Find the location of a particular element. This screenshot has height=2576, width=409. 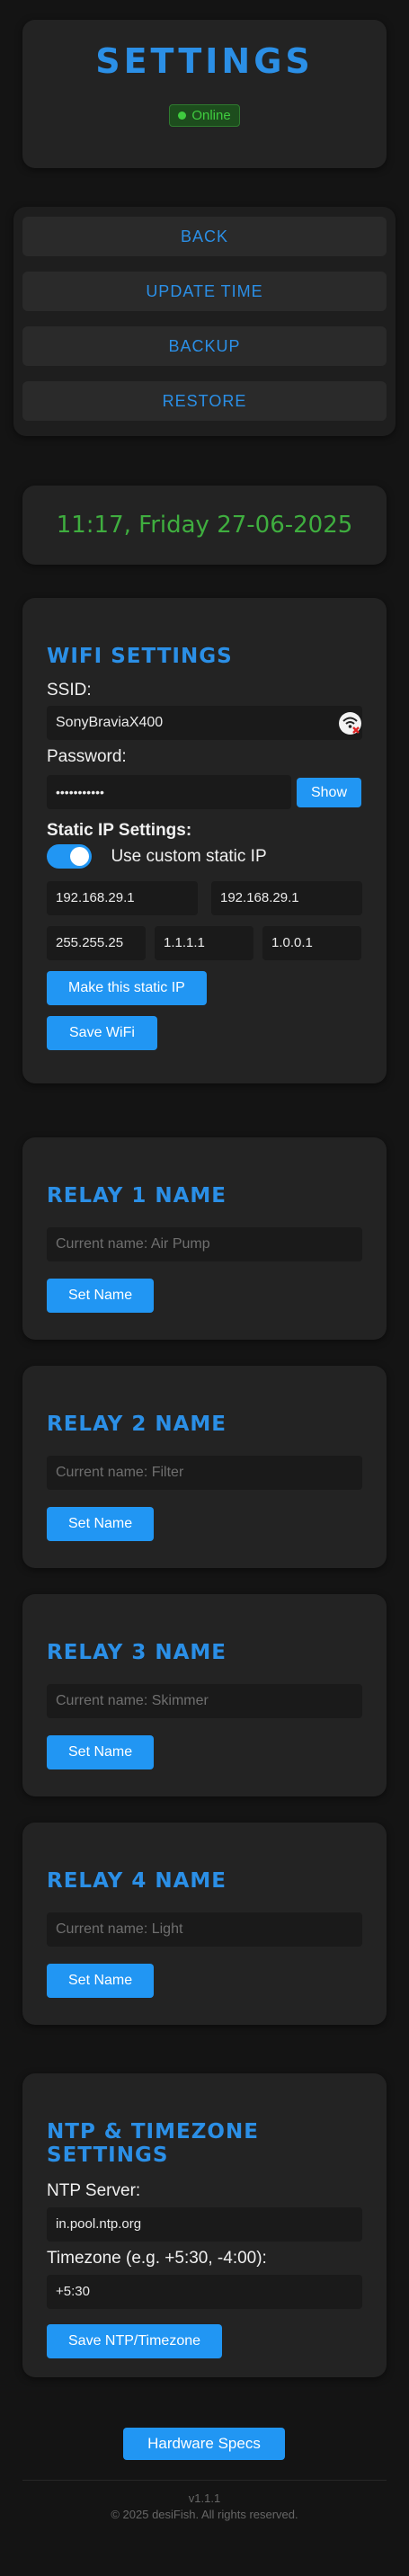

ntp-server-input: in.pool.ntp.org is located at coordinates (204, 2224).